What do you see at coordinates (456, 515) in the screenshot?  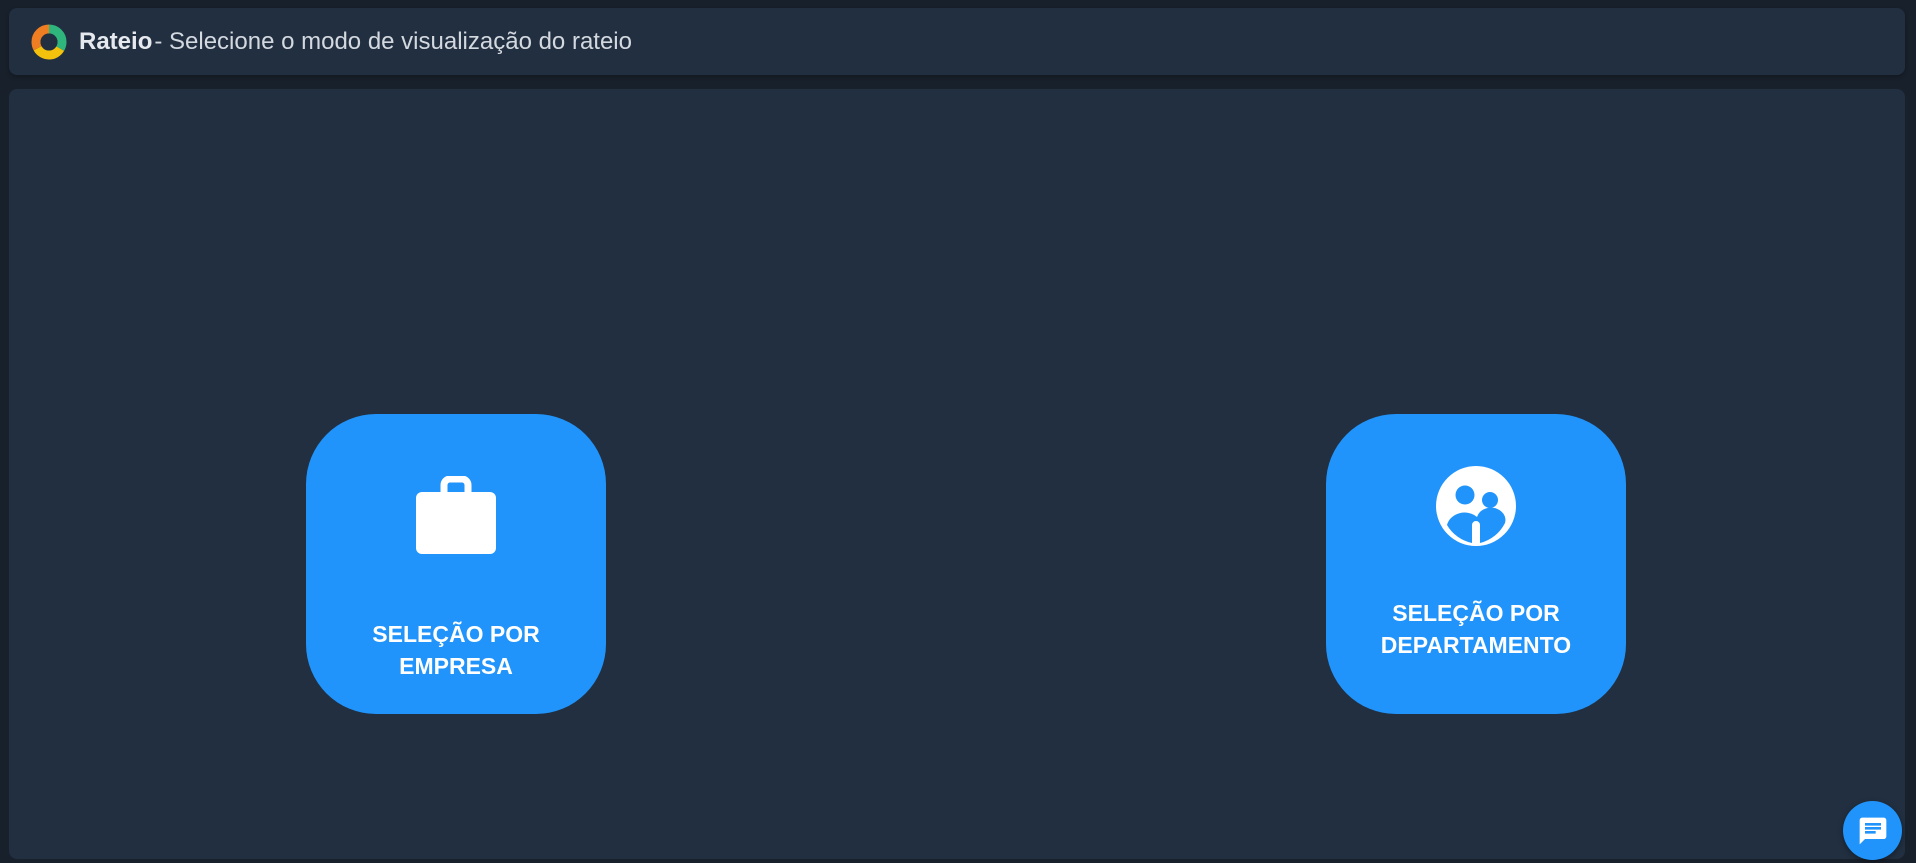 I see `briefcase-icon` at bounding box center [456, 515].